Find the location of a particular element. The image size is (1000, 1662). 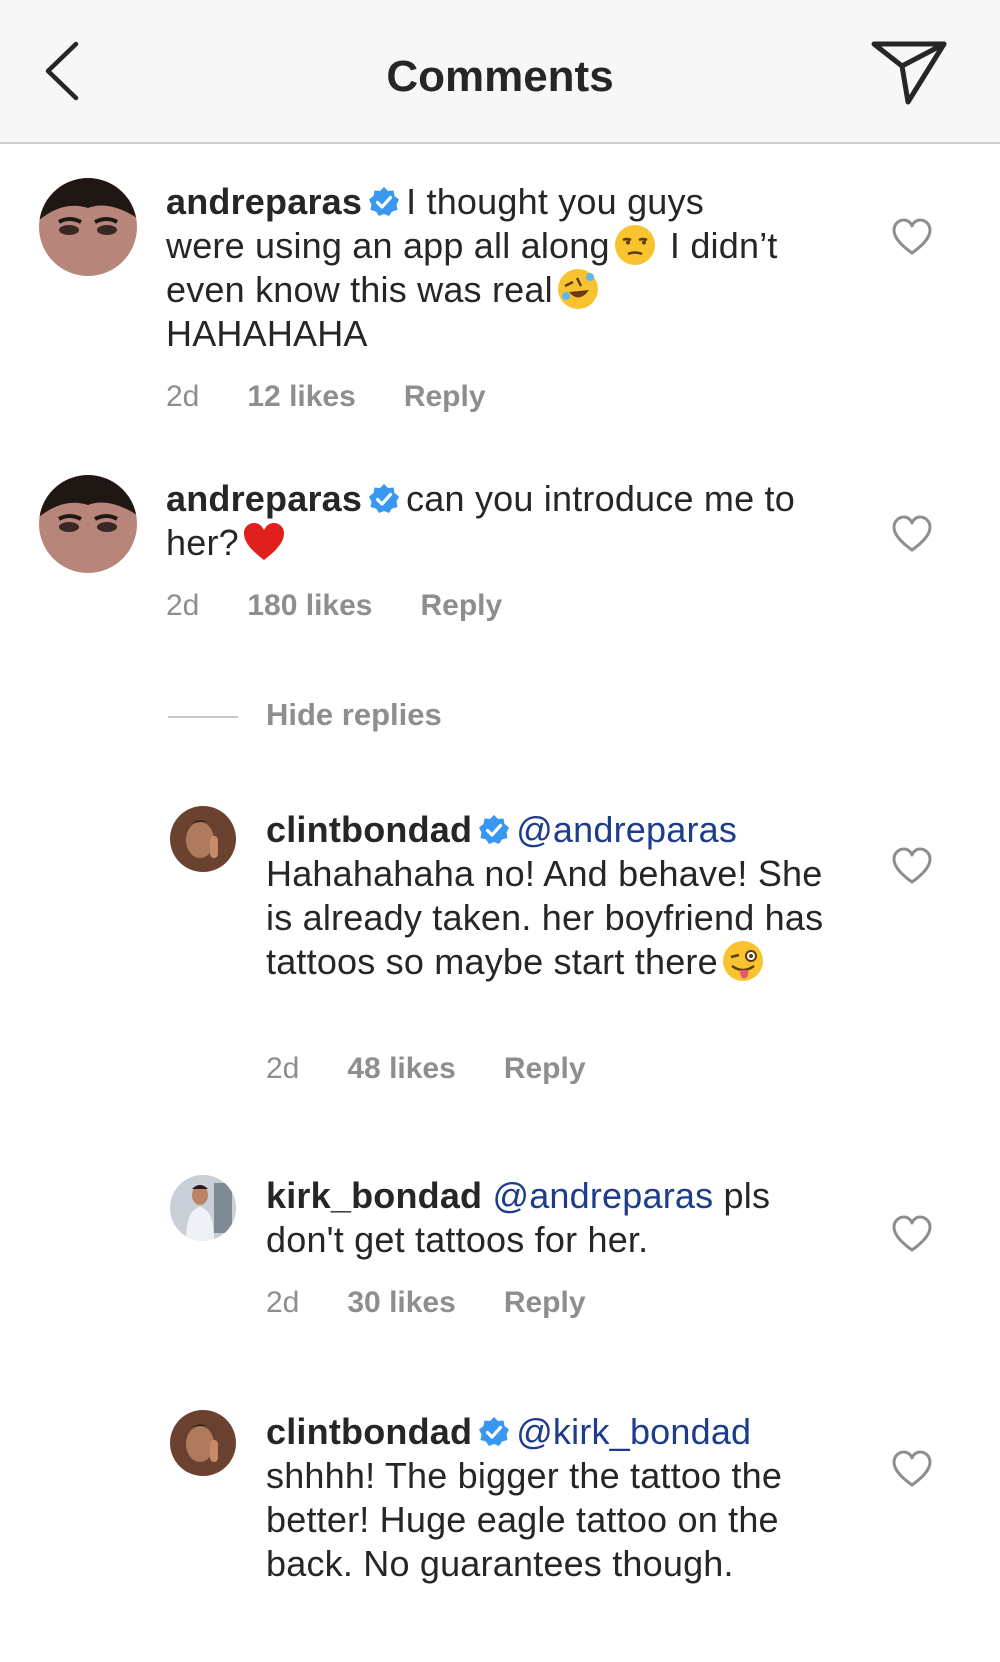

red-heart-emoji is located at coordinates (264, 542).